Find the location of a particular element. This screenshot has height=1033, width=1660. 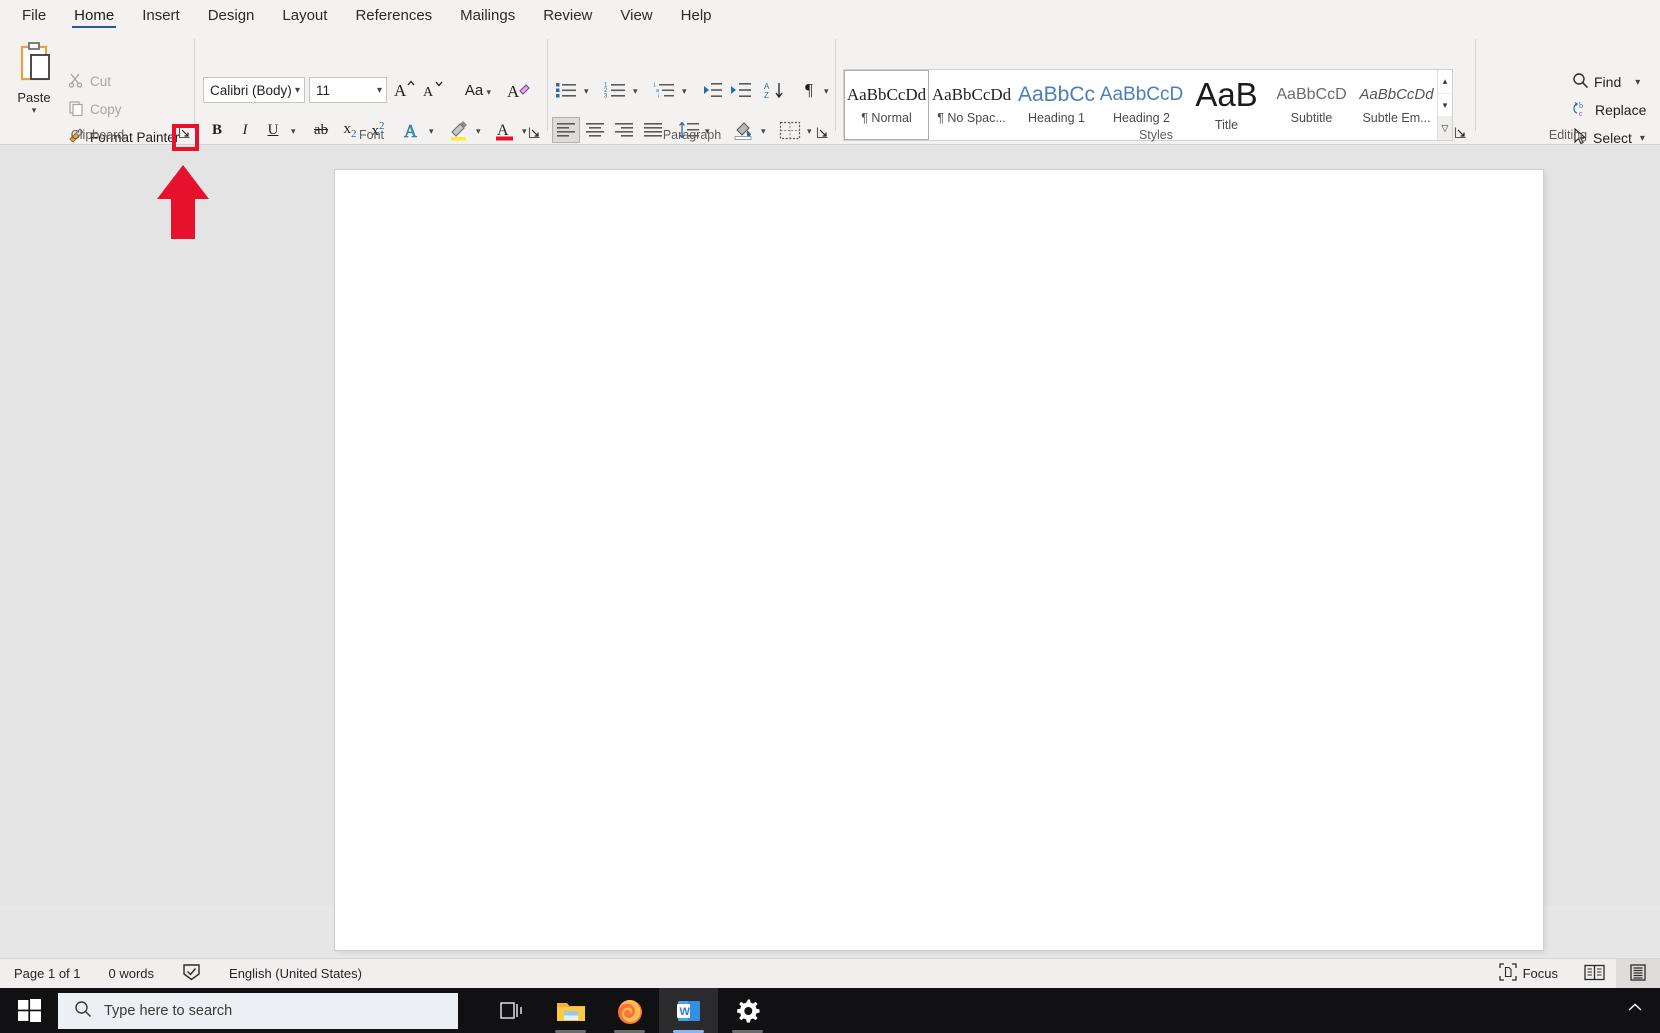

tab-label: References is located at coordinates (394, 15).